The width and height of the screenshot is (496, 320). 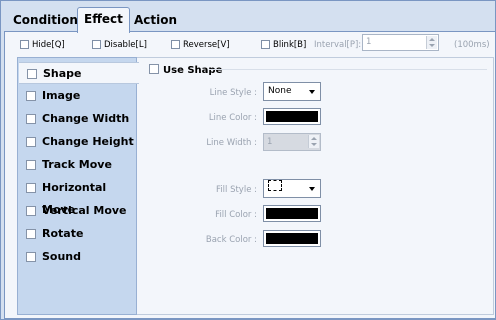 I want to click on effect-item-label: Change Height, so click(x=88, y=141).